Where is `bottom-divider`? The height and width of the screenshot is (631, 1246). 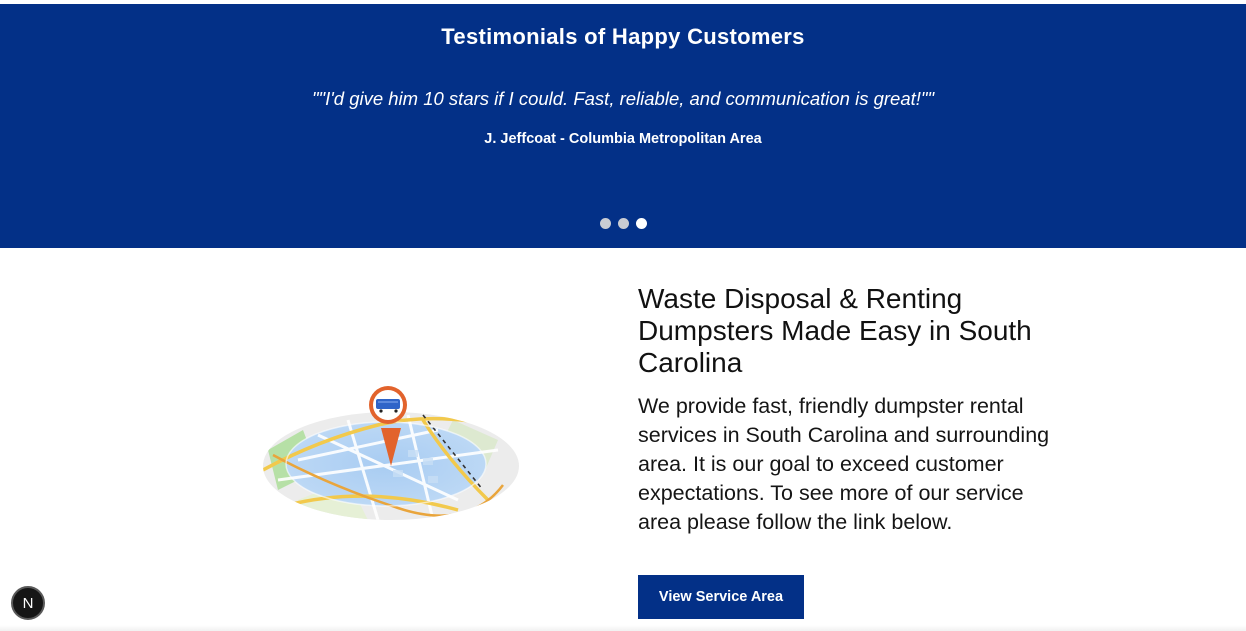
bottom-divider is located at coordinates (623, 628).